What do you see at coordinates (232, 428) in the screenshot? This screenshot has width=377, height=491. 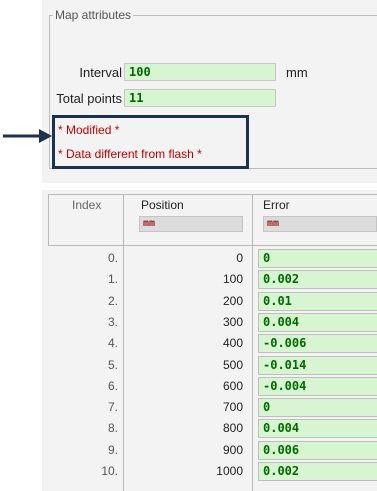 I see `row-position: 800` at bounding box center [232, 428].